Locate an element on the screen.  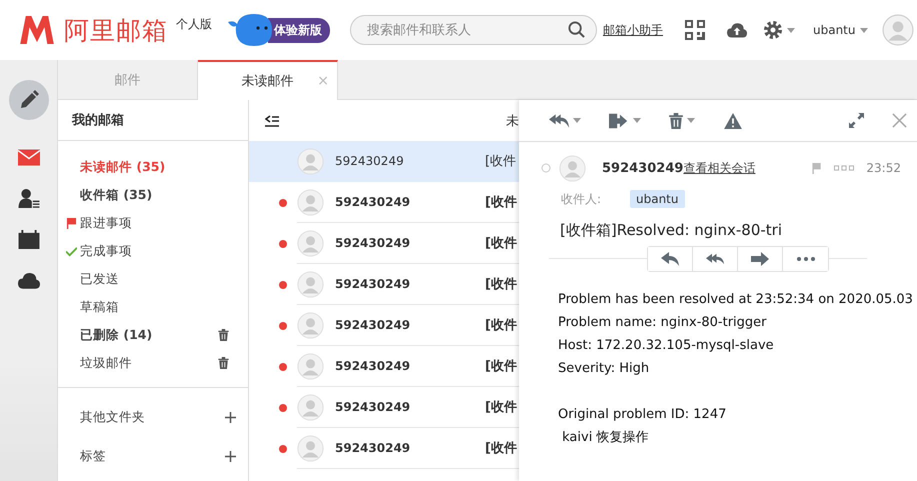
logo-text: 阿里邮箱 is located at coordinates (116, 30).